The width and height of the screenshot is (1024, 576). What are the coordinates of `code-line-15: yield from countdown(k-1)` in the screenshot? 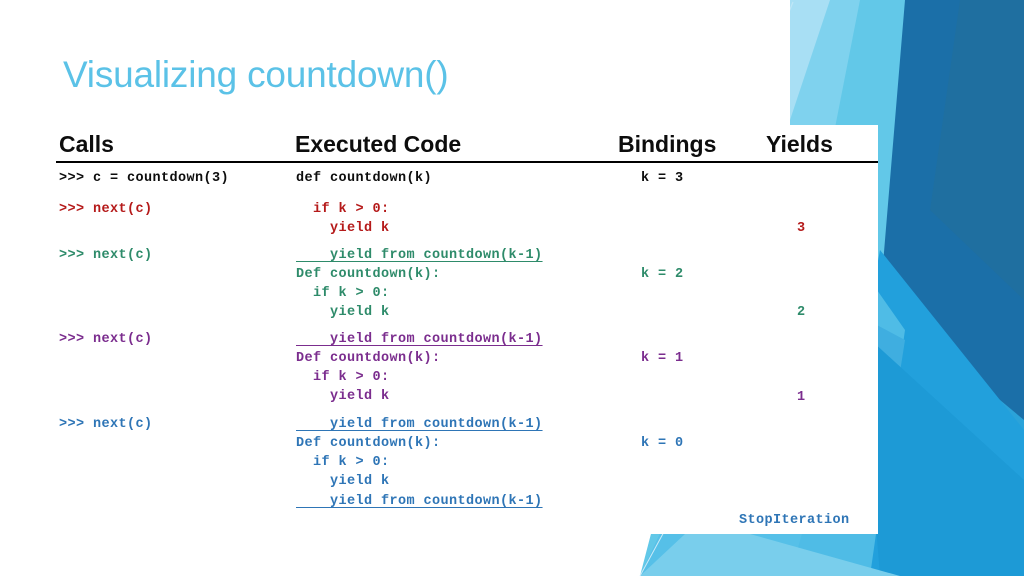 It's located at (419, 501).